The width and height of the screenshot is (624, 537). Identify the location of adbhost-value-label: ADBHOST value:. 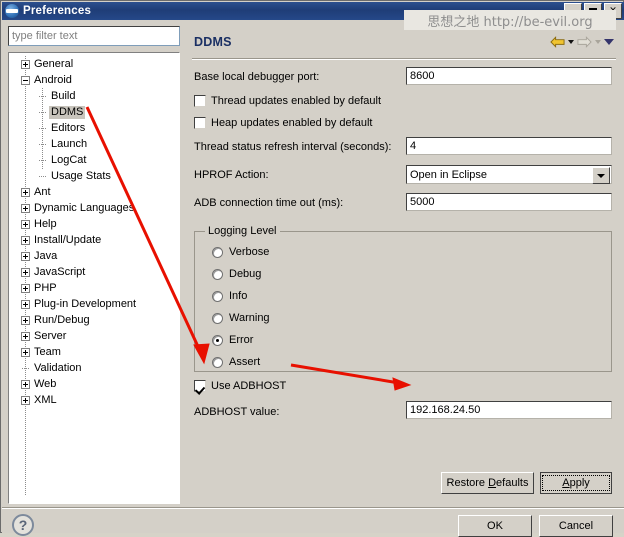
(237, 412).